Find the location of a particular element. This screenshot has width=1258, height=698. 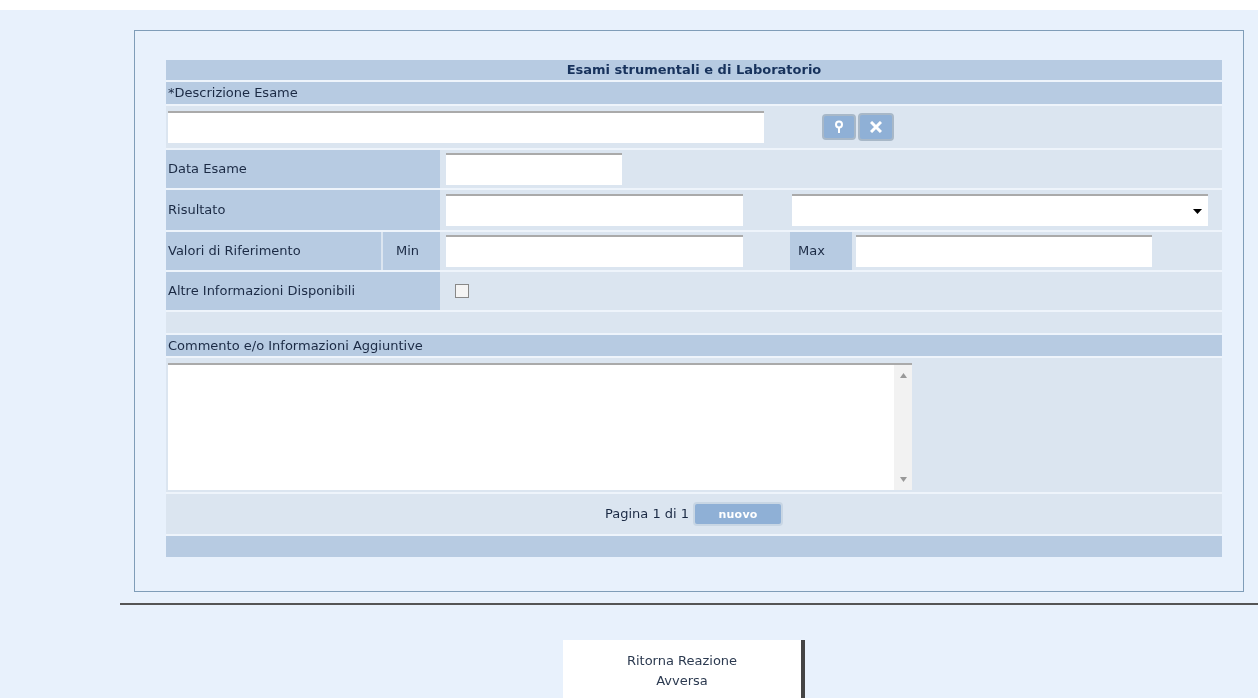

clear-button is located at coordinates (876, 127).